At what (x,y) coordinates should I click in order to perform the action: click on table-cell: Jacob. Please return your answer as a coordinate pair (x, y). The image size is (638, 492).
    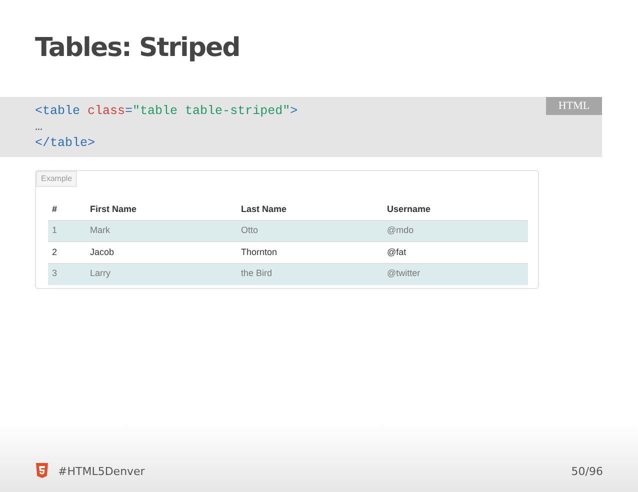
    Looking at the image, I should click on (161, 252).